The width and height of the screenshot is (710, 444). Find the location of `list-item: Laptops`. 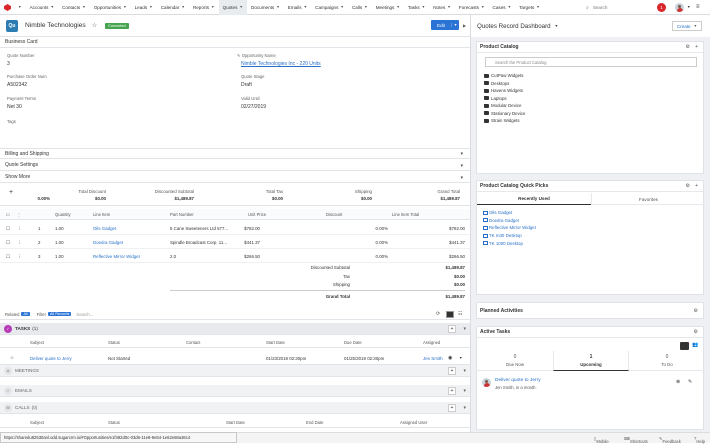

list-item: Laptops is located at coordinates (504, 99).